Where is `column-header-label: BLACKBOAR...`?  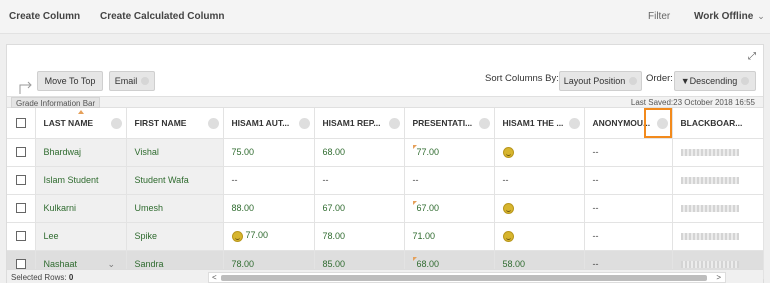
column-header-label: BLACKBOAR... is located at coordinates (711, 122).